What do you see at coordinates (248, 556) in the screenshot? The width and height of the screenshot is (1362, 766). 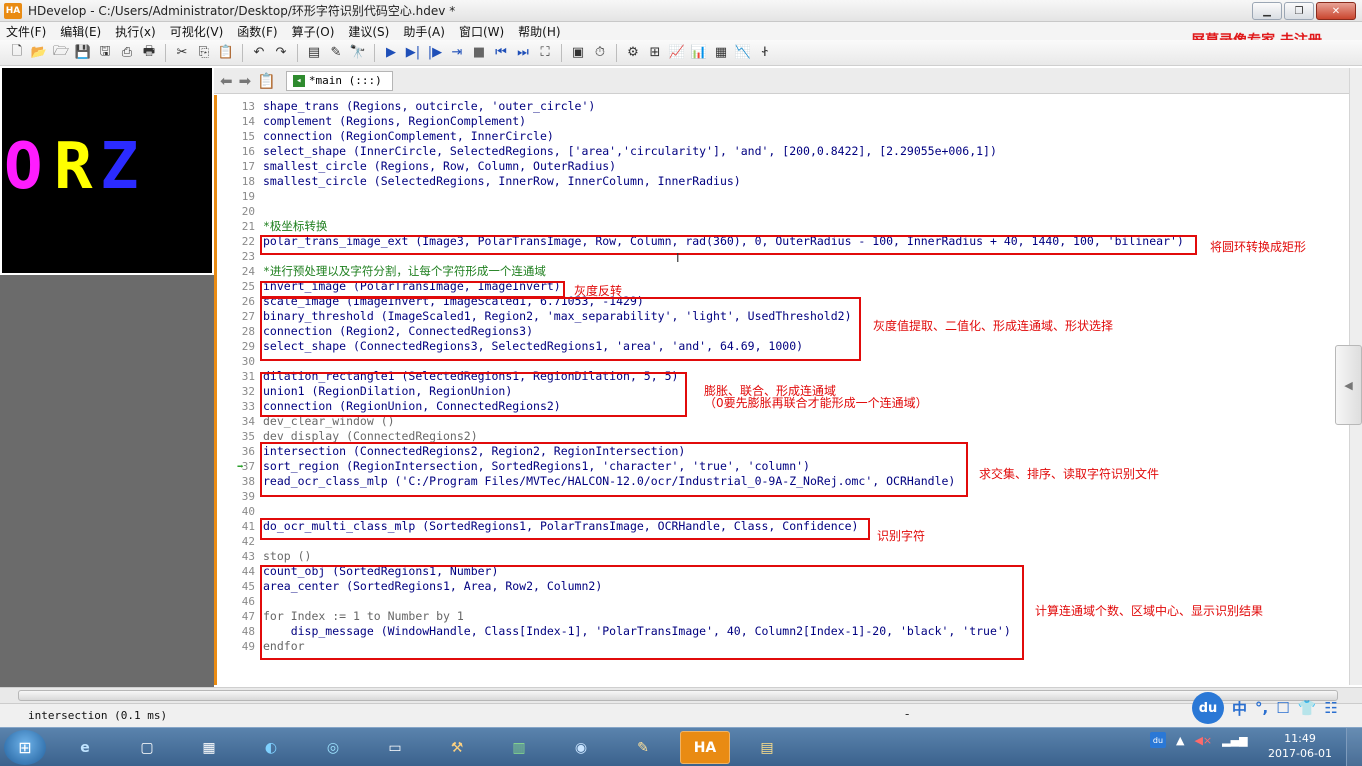 I see `line-number: 43` at bounding box center [248, 556].